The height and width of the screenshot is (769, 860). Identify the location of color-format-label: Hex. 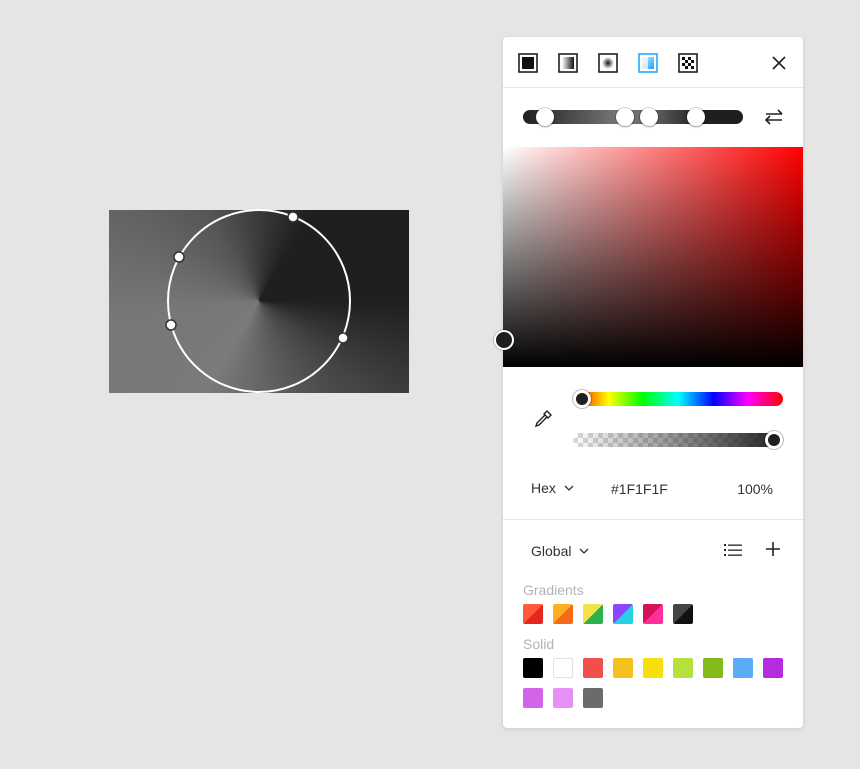
(543, 488).